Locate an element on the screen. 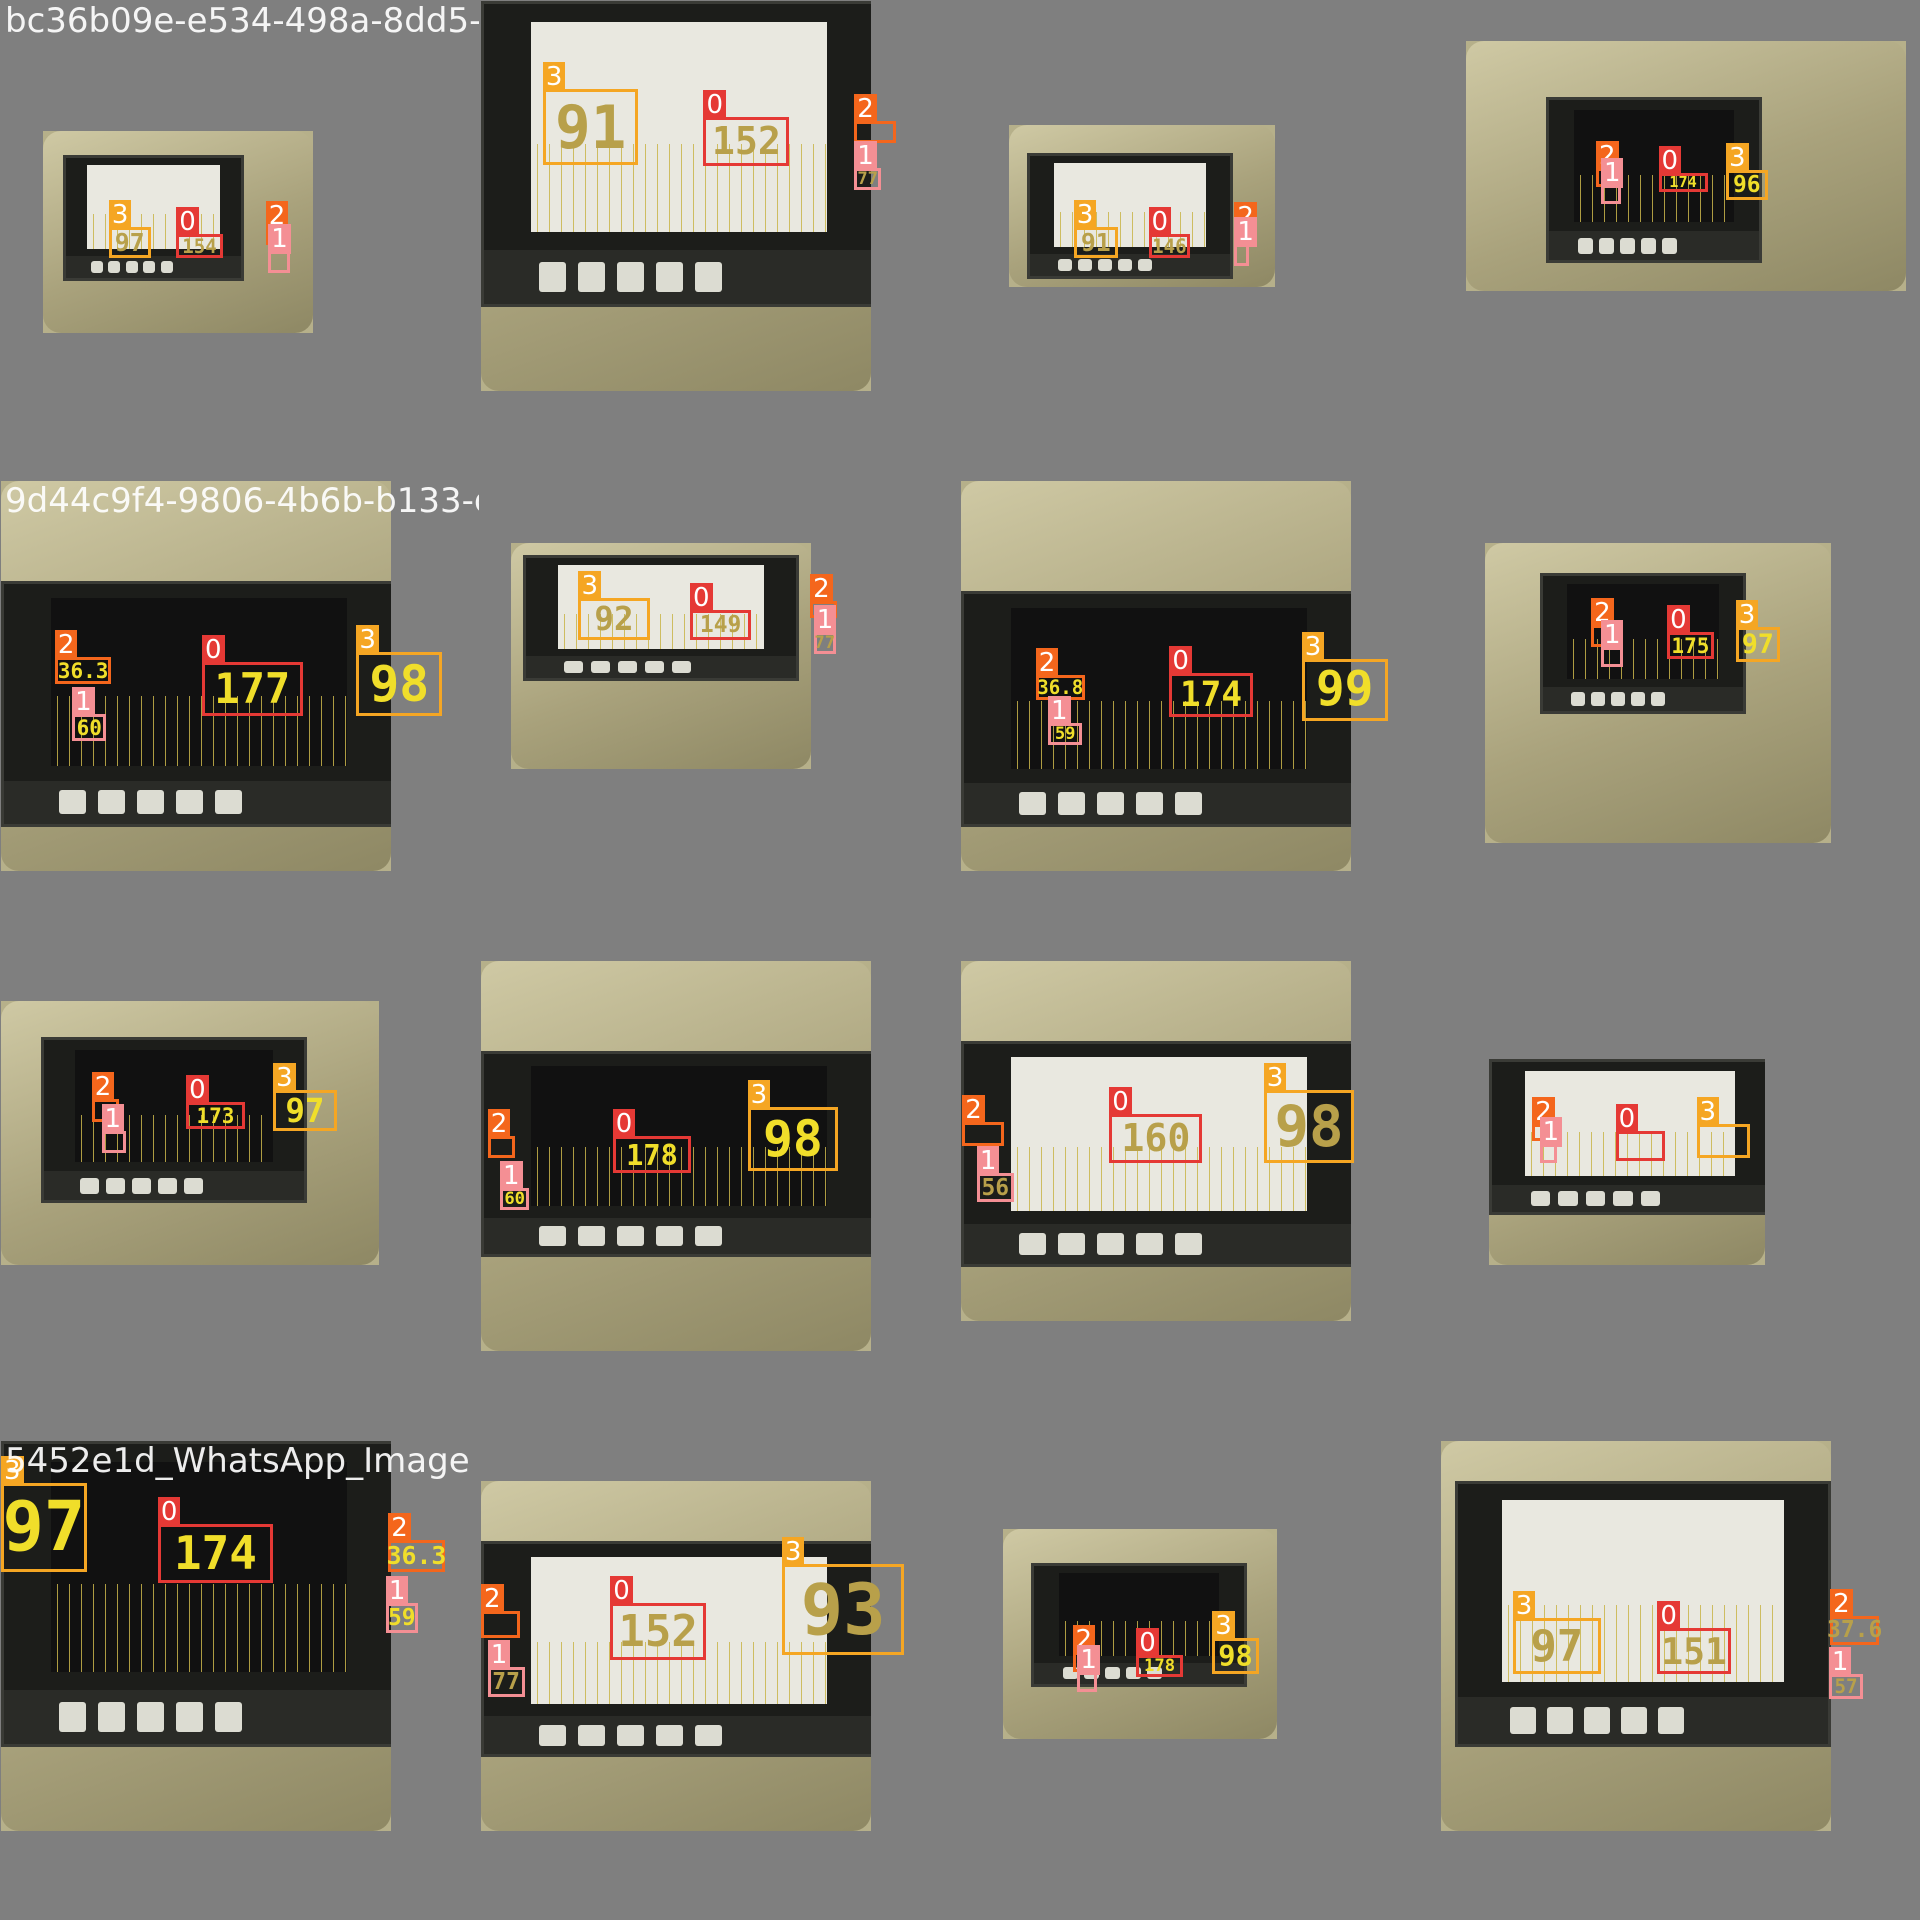 The width and height of the screenshot is (1920, 1920). detection-box-class-1: 59 1 is located at coordinates (401, 1604).